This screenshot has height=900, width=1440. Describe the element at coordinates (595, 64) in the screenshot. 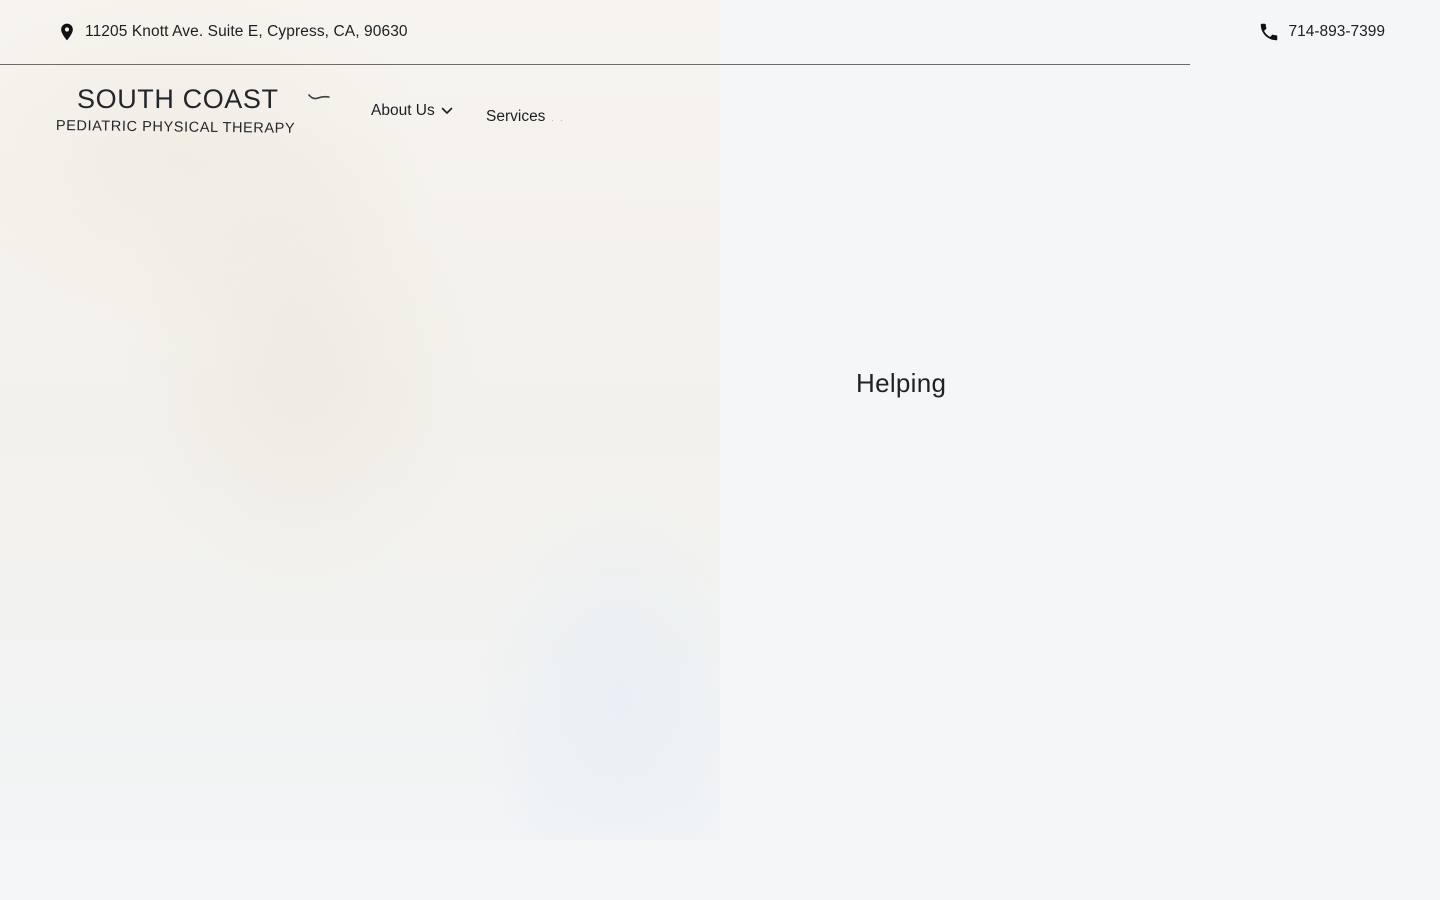

I see `top-bar-divider` at that location.